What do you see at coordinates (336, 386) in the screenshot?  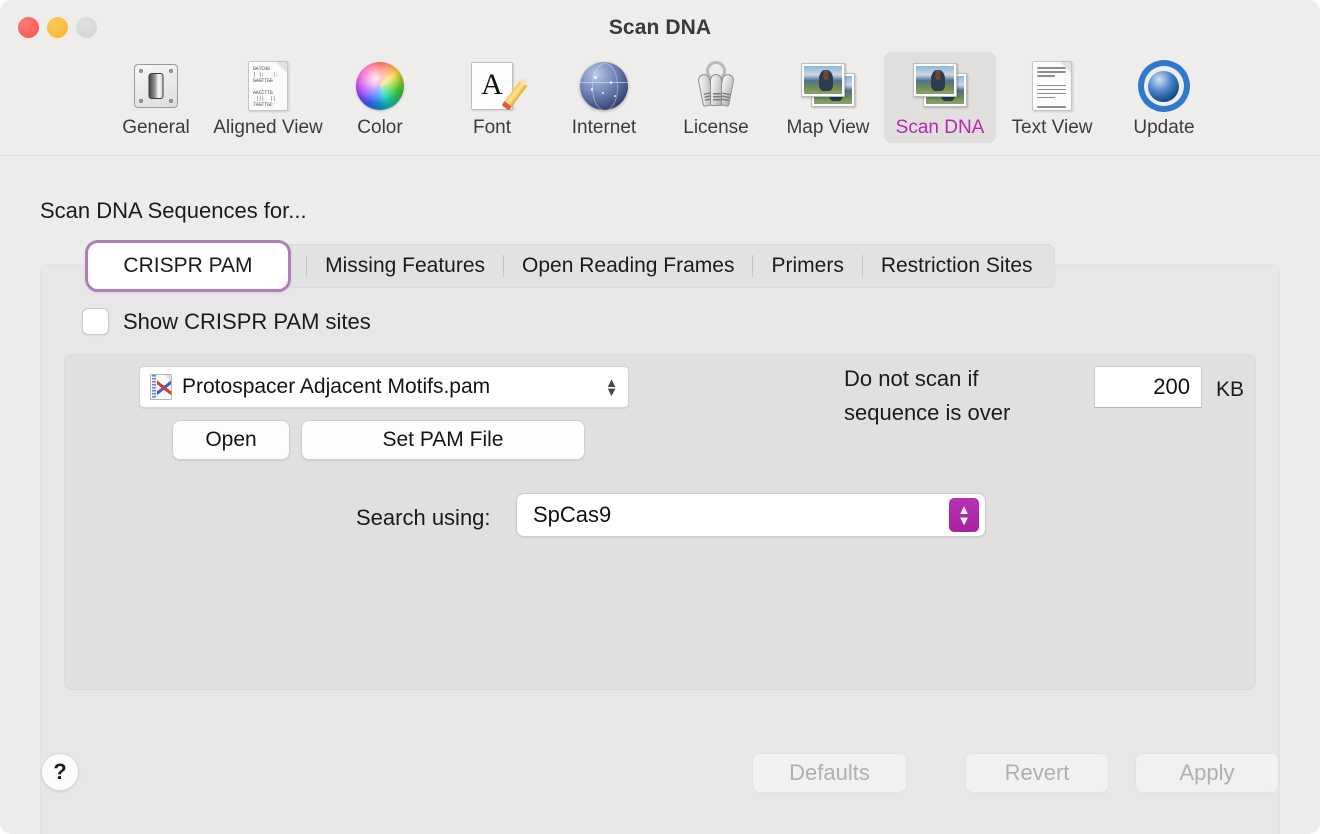 I see `pam-file-name: Protospacer Adjacent Motifs.pam` at bounding box center [336, 386].